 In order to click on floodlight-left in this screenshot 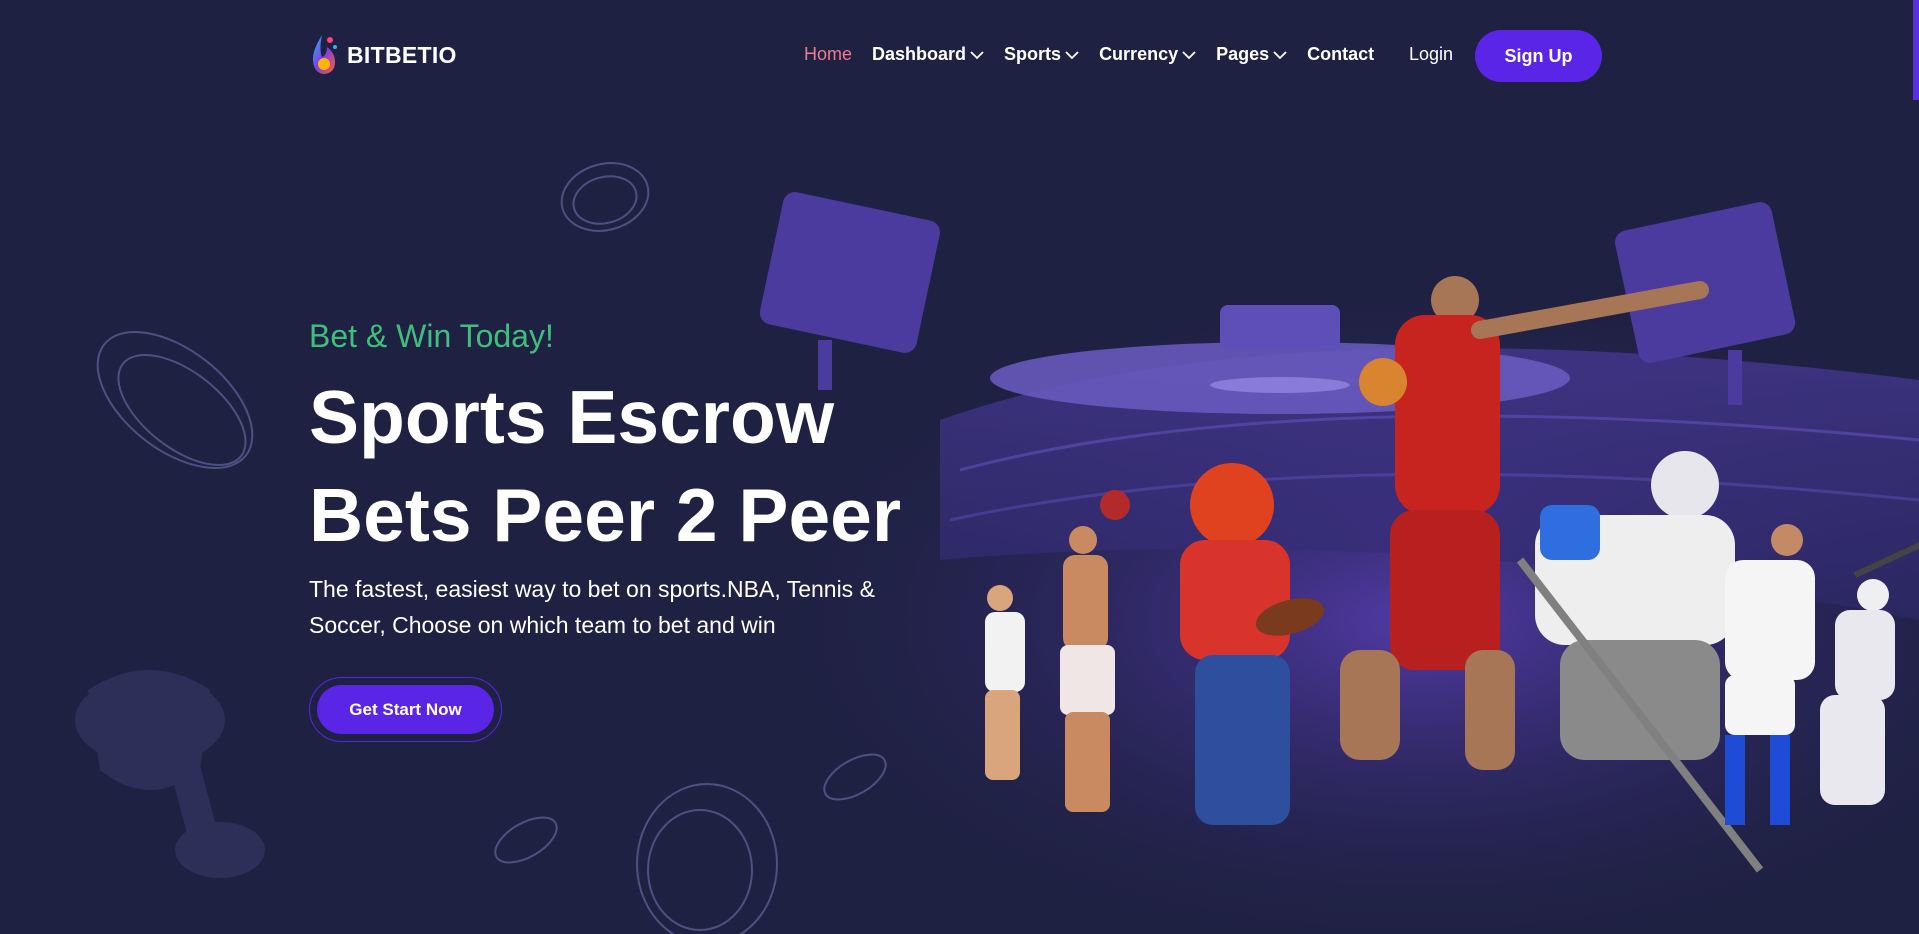, I will do `click(849, 291)`.